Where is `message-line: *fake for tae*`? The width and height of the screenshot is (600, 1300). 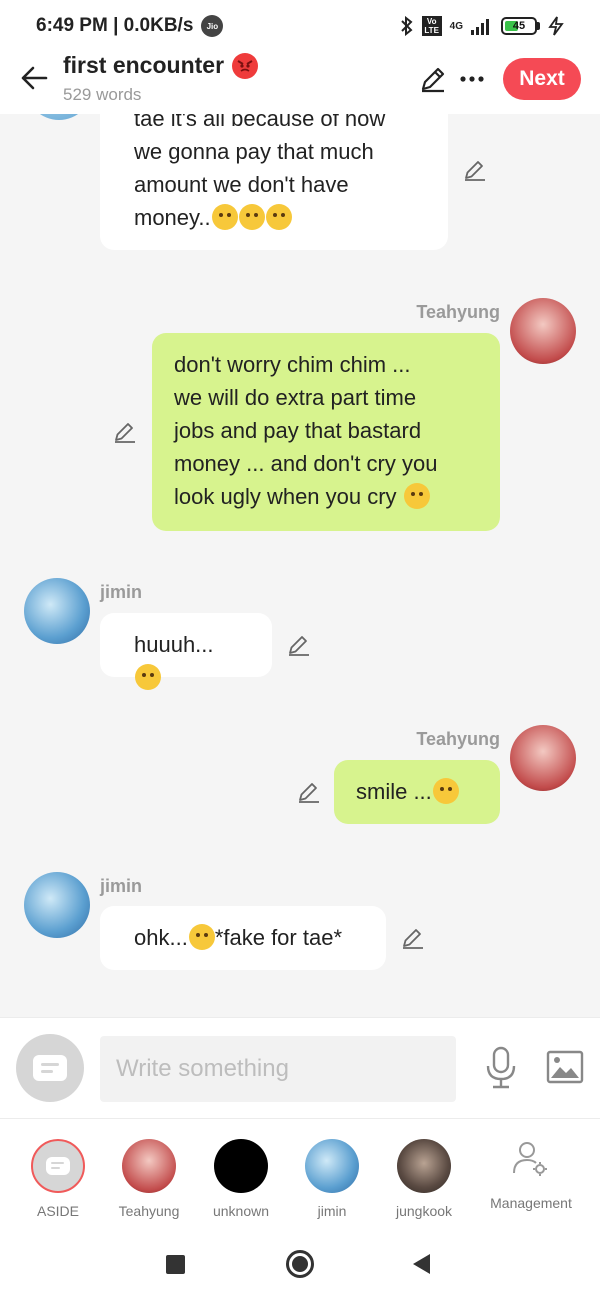
message-line: *fake for tae* is located at coordinates (278, 937).